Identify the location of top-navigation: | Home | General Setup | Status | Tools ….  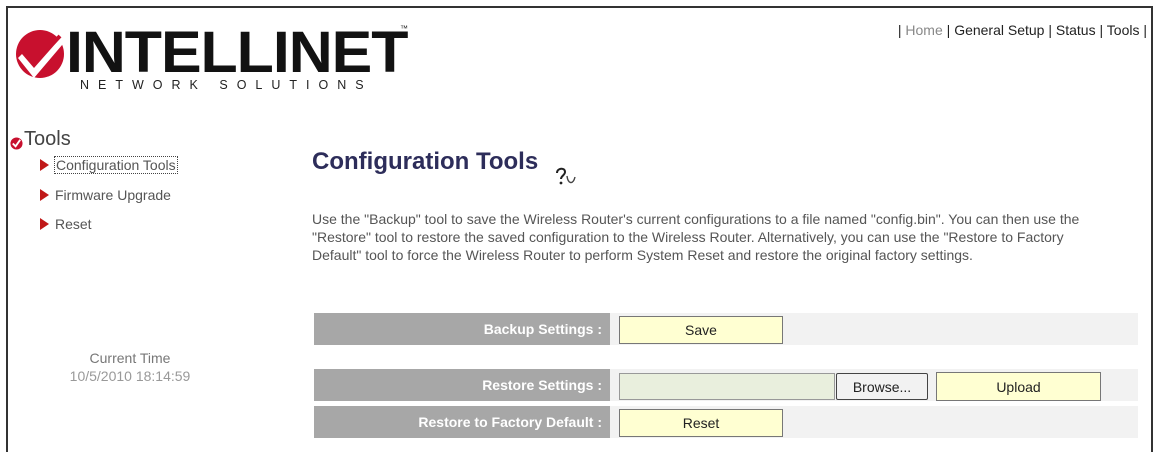
(1022, 30).